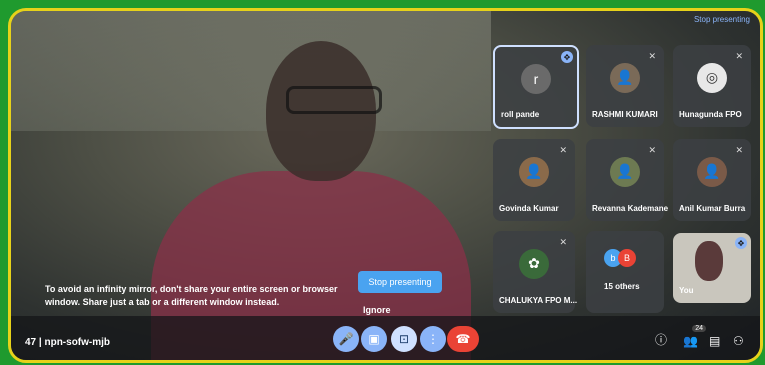 This screenshot has height=365, width=765. What do you see at coordinates (630, 208) in the screenshot?
I see `participant-name: Revanna Kademane` at bounding box center [630, 208].